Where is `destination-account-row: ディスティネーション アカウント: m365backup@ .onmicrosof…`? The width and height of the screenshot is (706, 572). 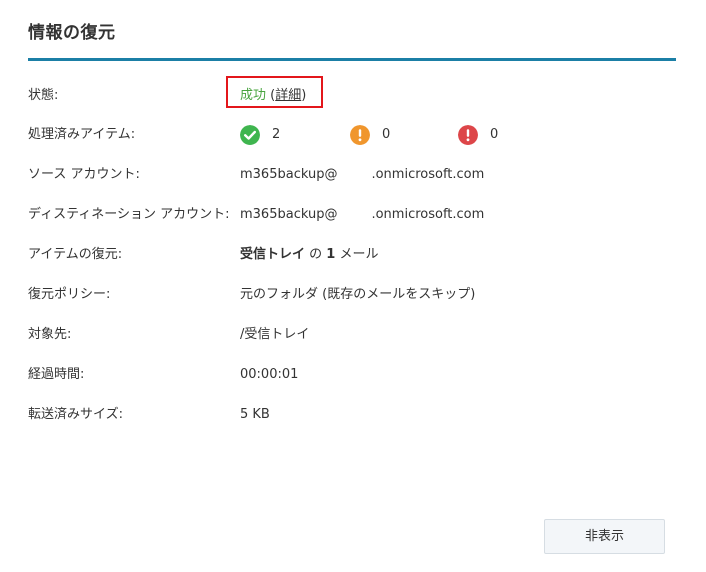
destination-account-row: ディスティネーション アカウント: m365backup@ .onmicrosof… is located at coordinates (352, 215).